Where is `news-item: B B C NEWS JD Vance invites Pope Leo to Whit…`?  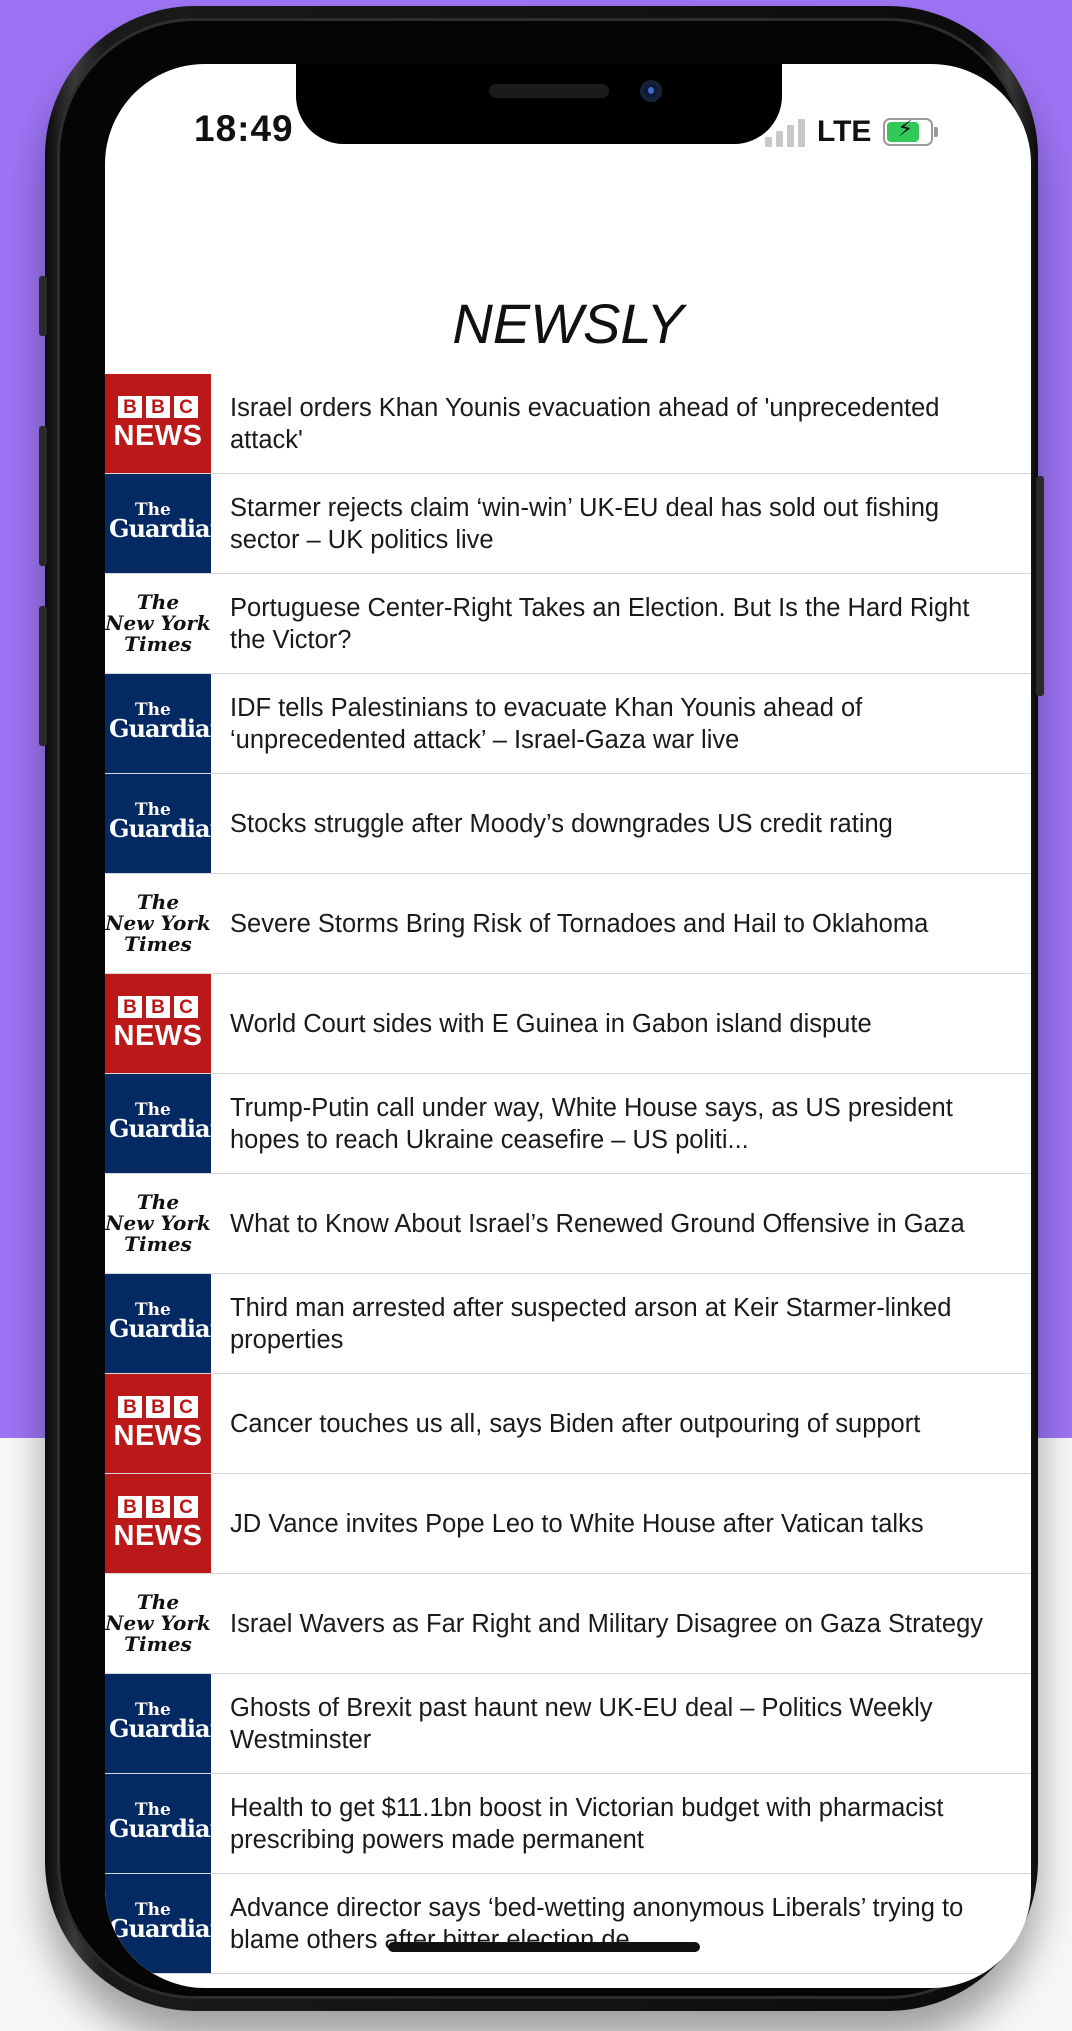 news-item: B B C NEWS JD Vance invites Pope Leo to Whit… is located at coordinates (568, 1524).